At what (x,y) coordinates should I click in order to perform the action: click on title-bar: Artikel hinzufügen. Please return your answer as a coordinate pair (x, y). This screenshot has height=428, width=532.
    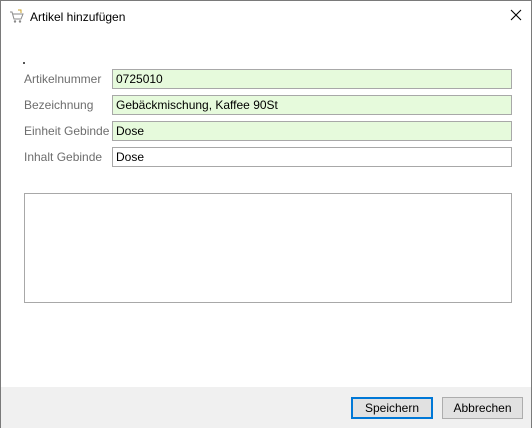
    Looking at the image, I should click on (266, 16).